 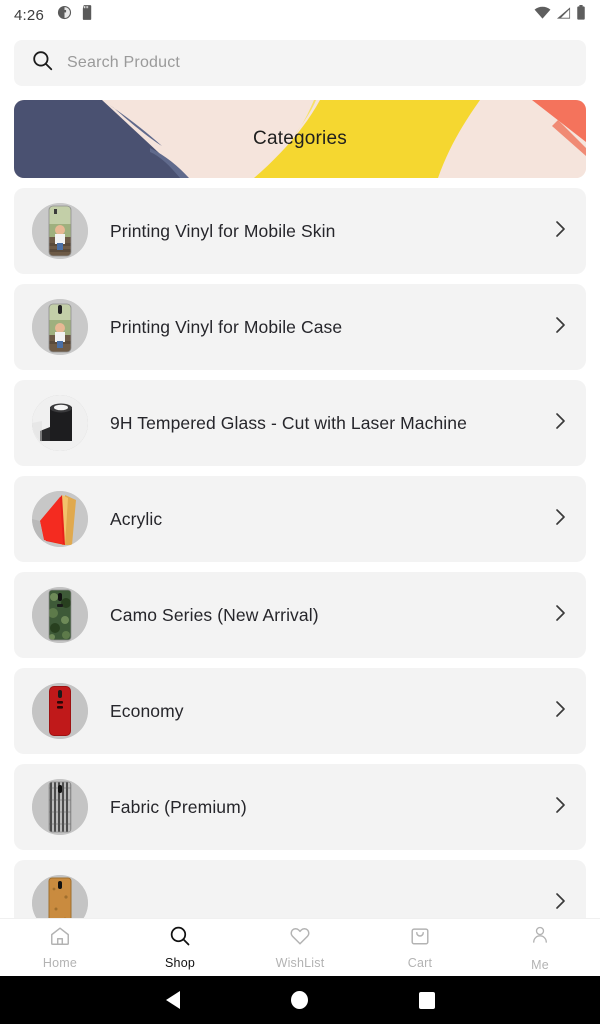 What do you see at coordinates (214, 614) in the screenshot?
I see `list-item-label: Camo Series (New Arrival)` at bounding box center [214, 614].